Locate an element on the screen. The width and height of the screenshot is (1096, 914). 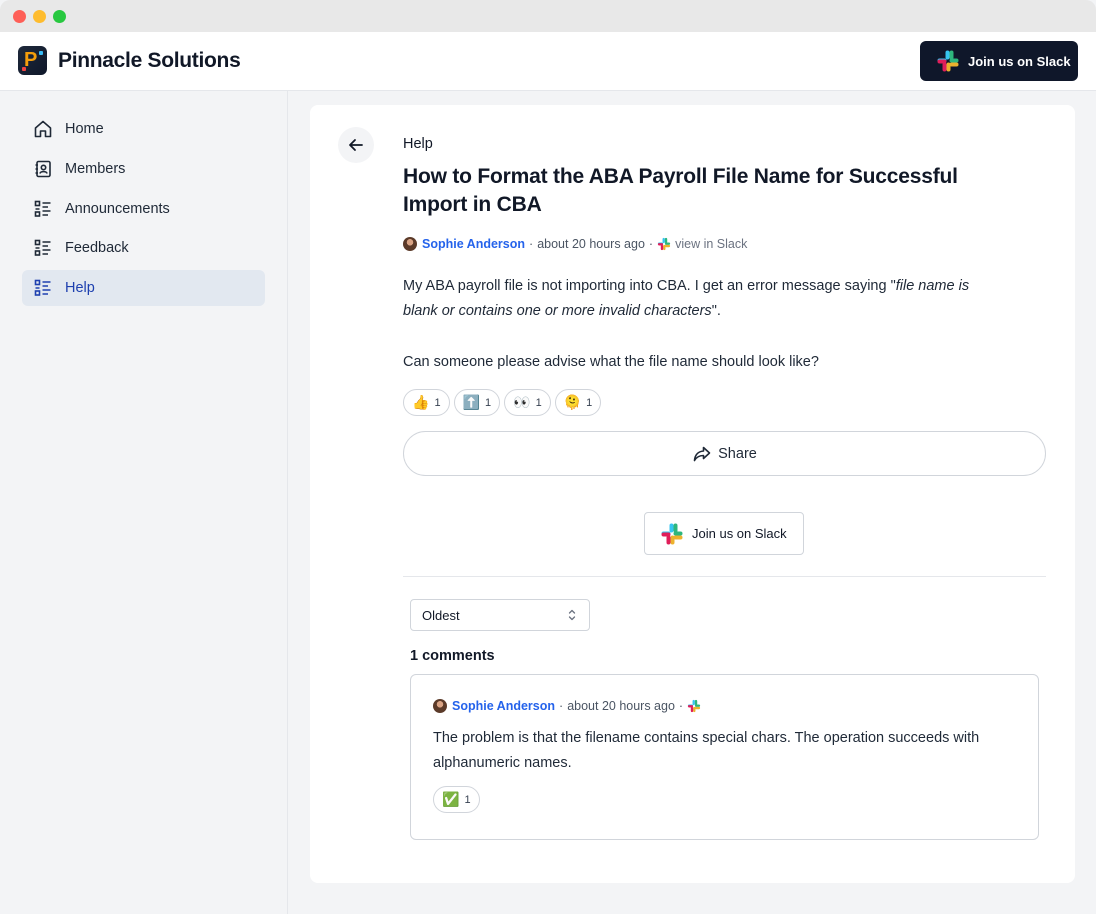
close-window-button is located at coordinates (19, 16).